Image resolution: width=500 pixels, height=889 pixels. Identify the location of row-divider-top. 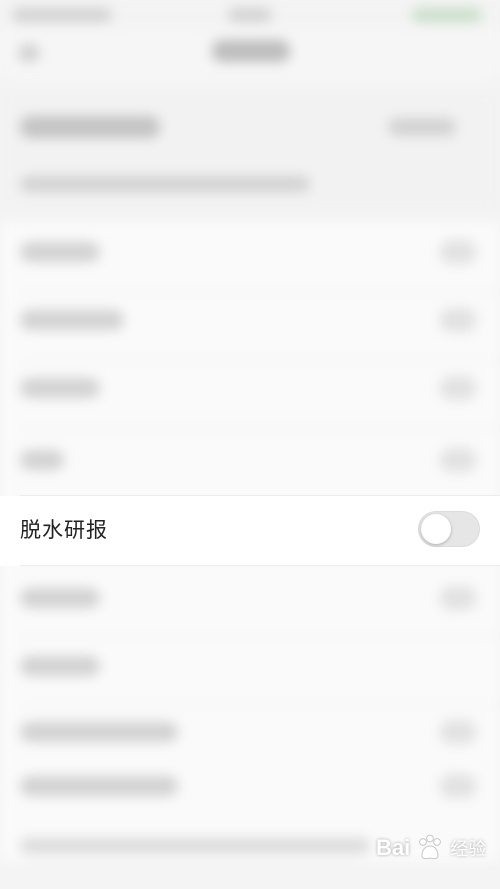
(260, 495).